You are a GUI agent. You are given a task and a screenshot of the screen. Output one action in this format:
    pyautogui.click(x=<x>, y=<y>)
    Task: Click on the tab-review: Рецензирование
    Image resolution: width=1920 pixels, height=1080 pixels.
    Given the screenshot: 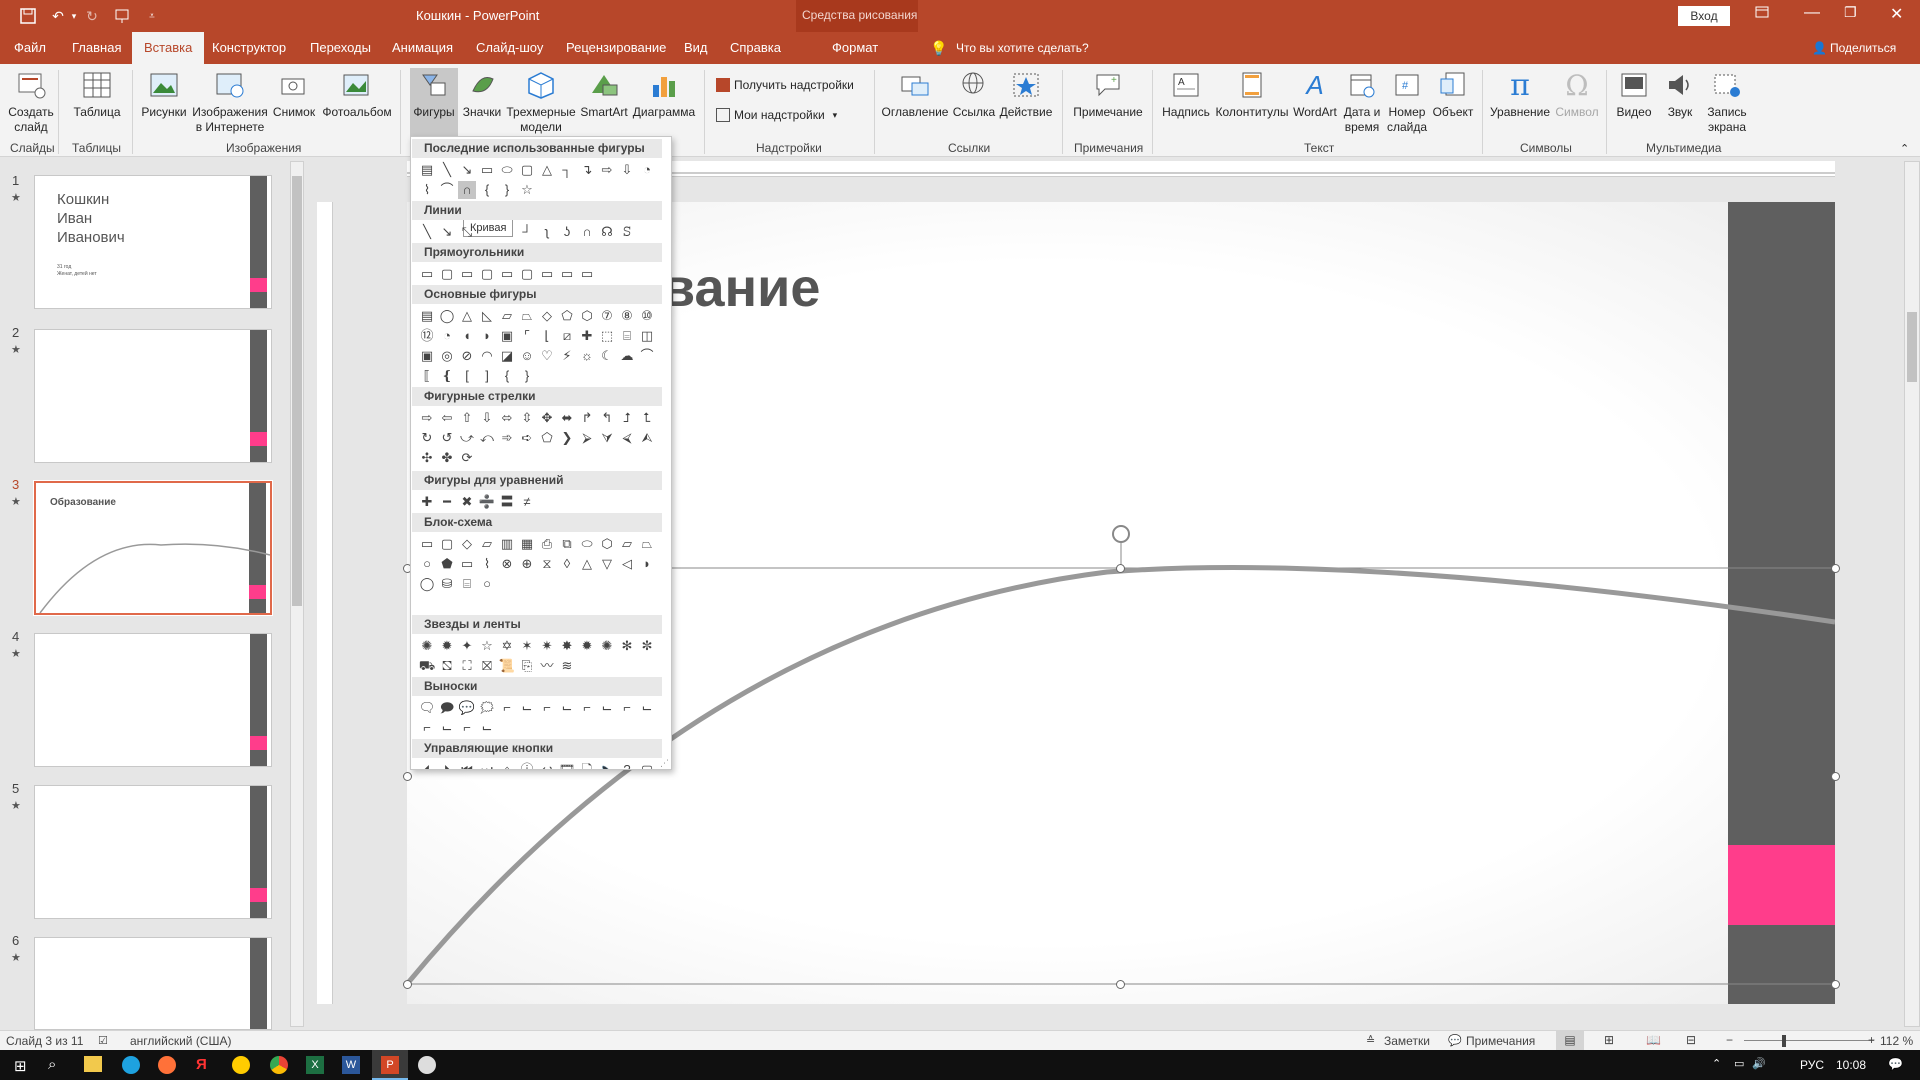 What is the action you would take?
    pyautogui.click(x=616, y=48)
    